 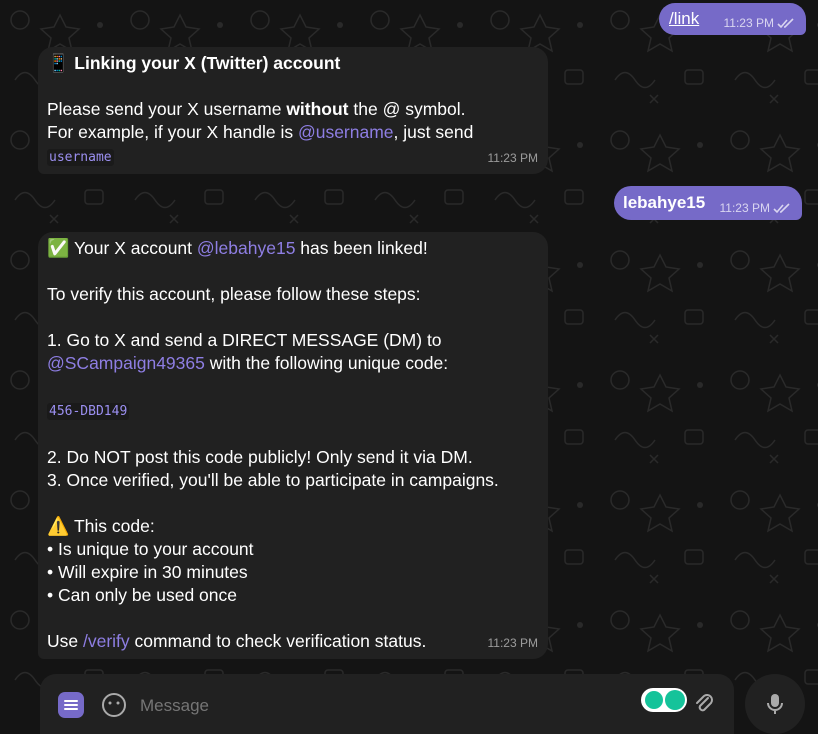 I want to click on message-line: ⚠️ This code:, so click(x=292, y=526).